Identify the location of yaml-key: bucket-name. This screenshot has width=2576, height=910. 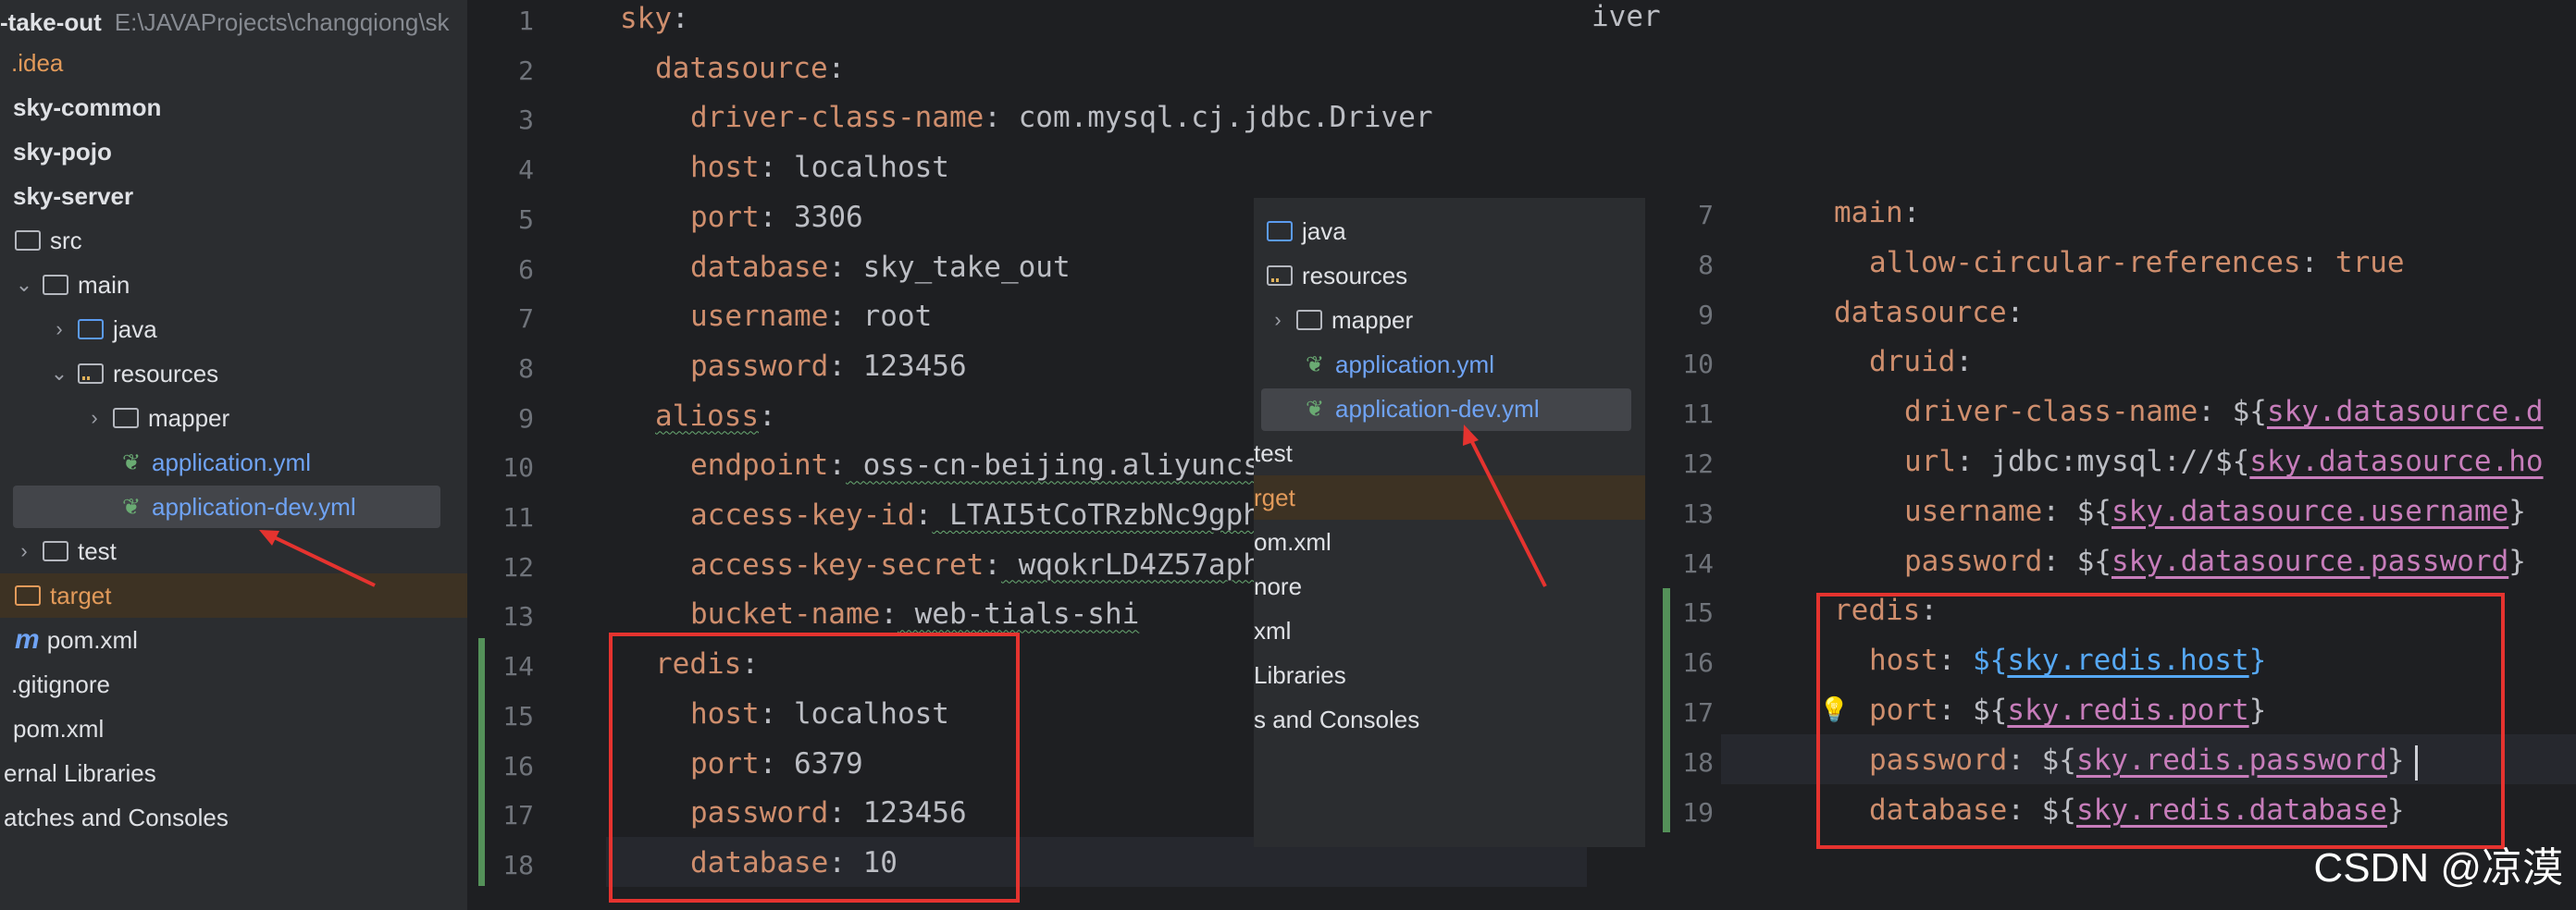
(786, 614).